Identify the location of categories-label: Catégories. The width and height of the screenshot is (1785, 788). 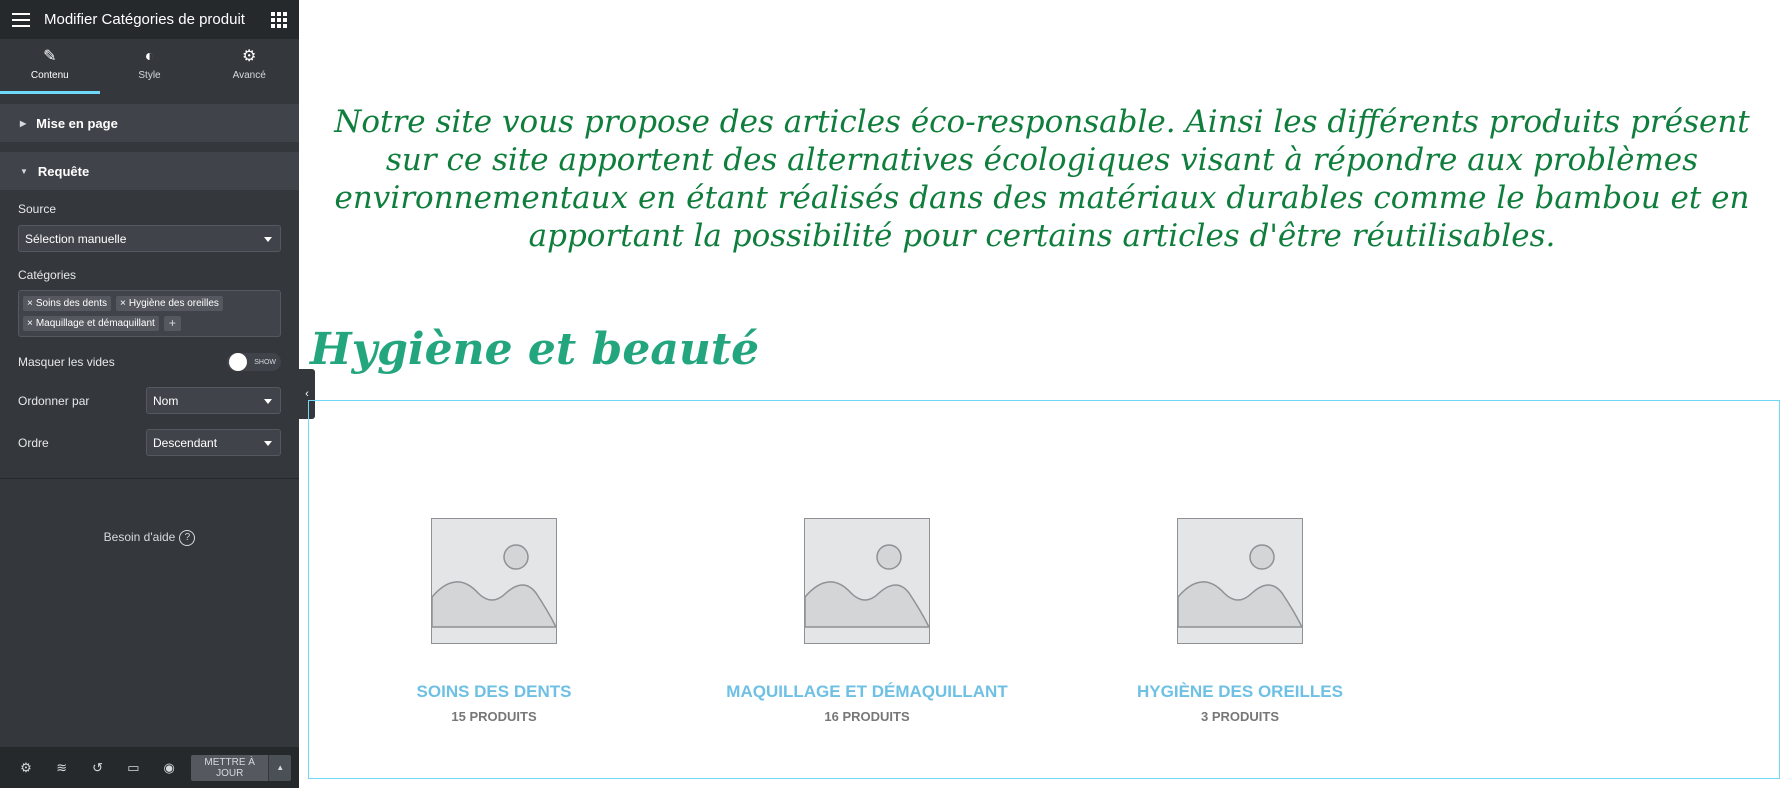
(47, 275).